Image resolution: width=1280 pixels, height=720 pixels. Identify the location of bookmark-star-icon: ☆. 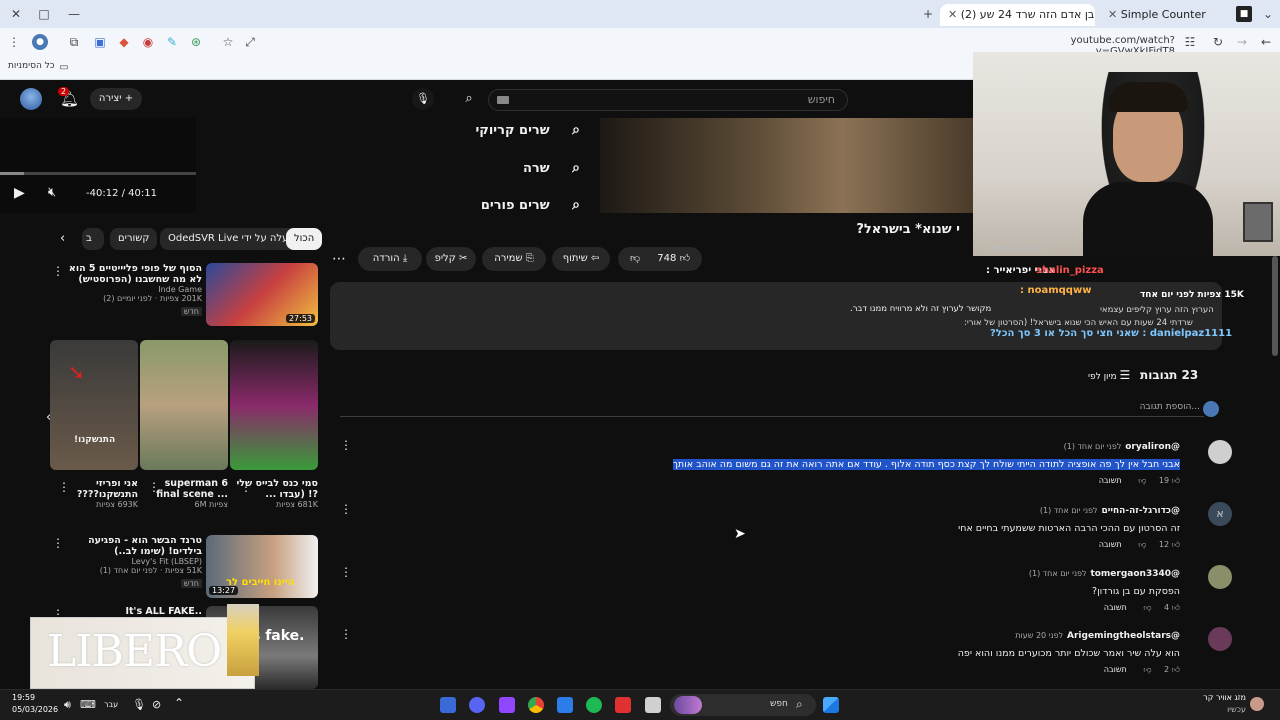
(228, 42).